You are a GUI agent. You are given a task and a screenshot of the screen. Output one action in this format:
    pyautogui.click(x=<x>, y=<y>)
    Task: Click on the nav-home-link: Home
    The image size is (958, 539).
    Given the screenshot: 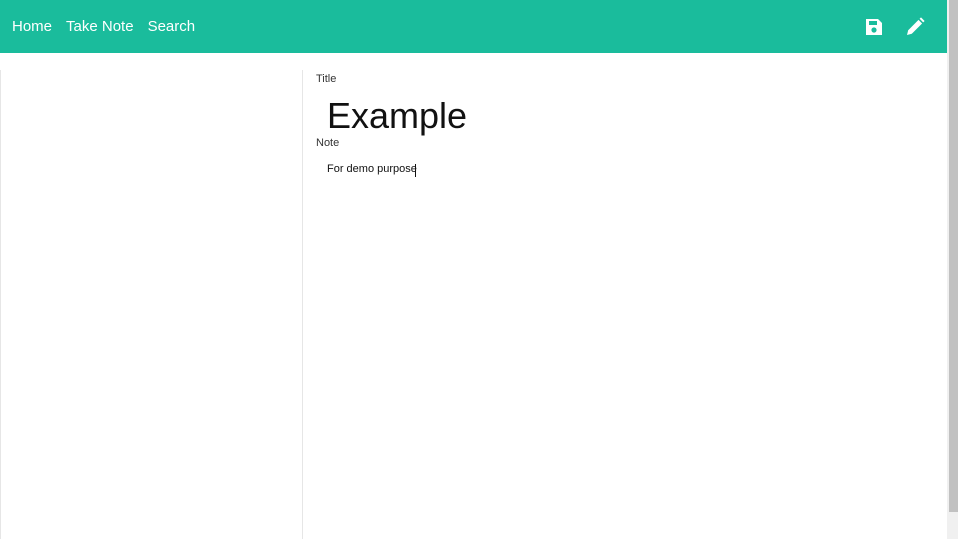 What is the action you would take?
    pyautogui.click(x=32, y=26)
    